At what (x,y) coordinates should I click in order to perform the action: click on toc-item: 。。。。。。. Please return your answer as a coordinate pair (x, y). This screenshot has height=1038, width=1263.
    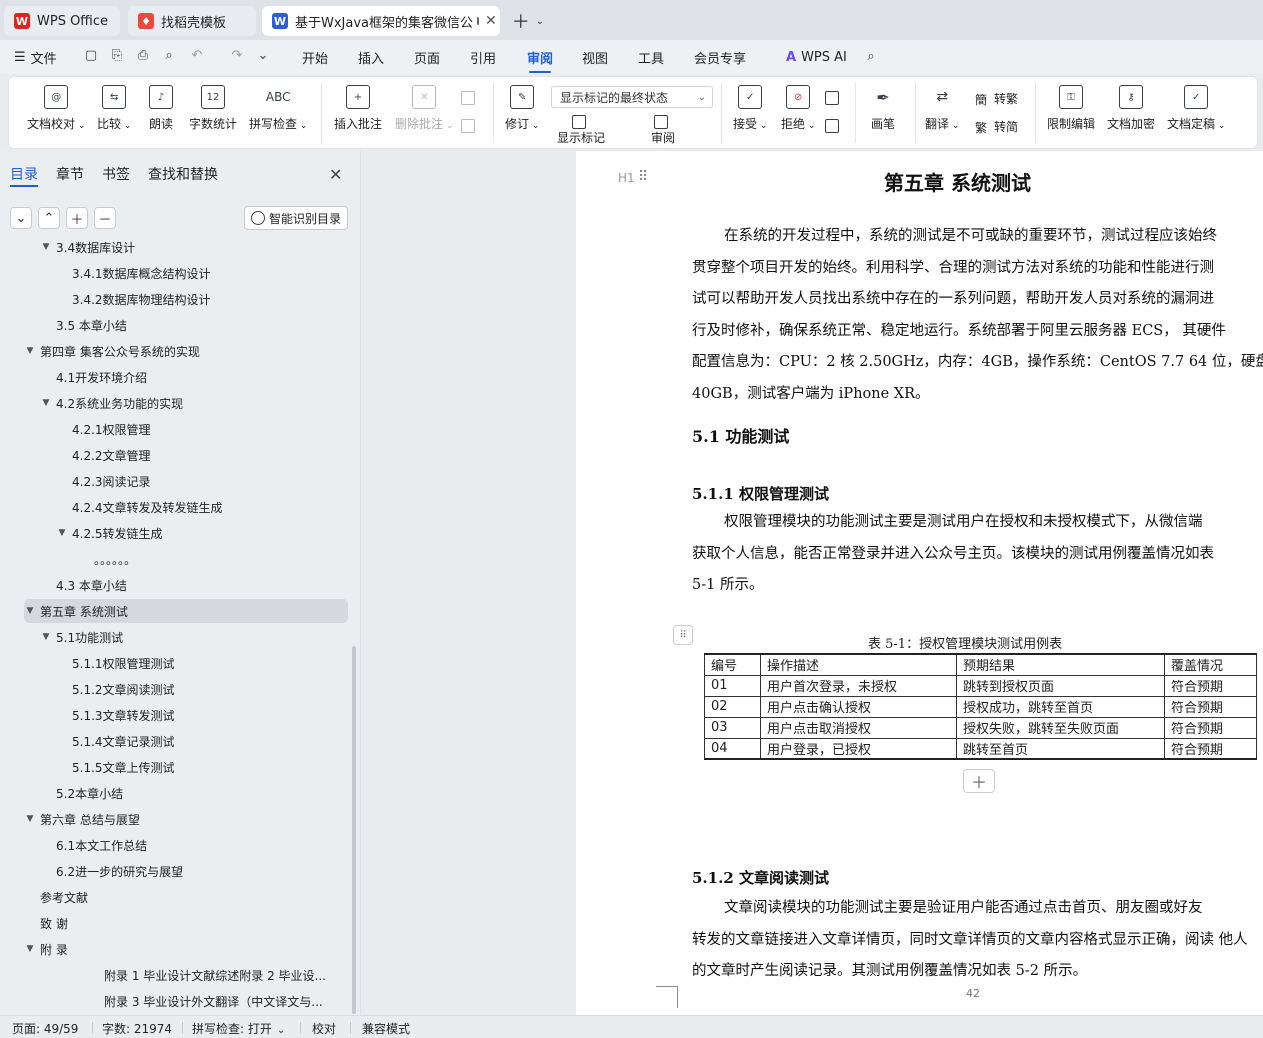
    Looking at the image, I should click on (186, 559).